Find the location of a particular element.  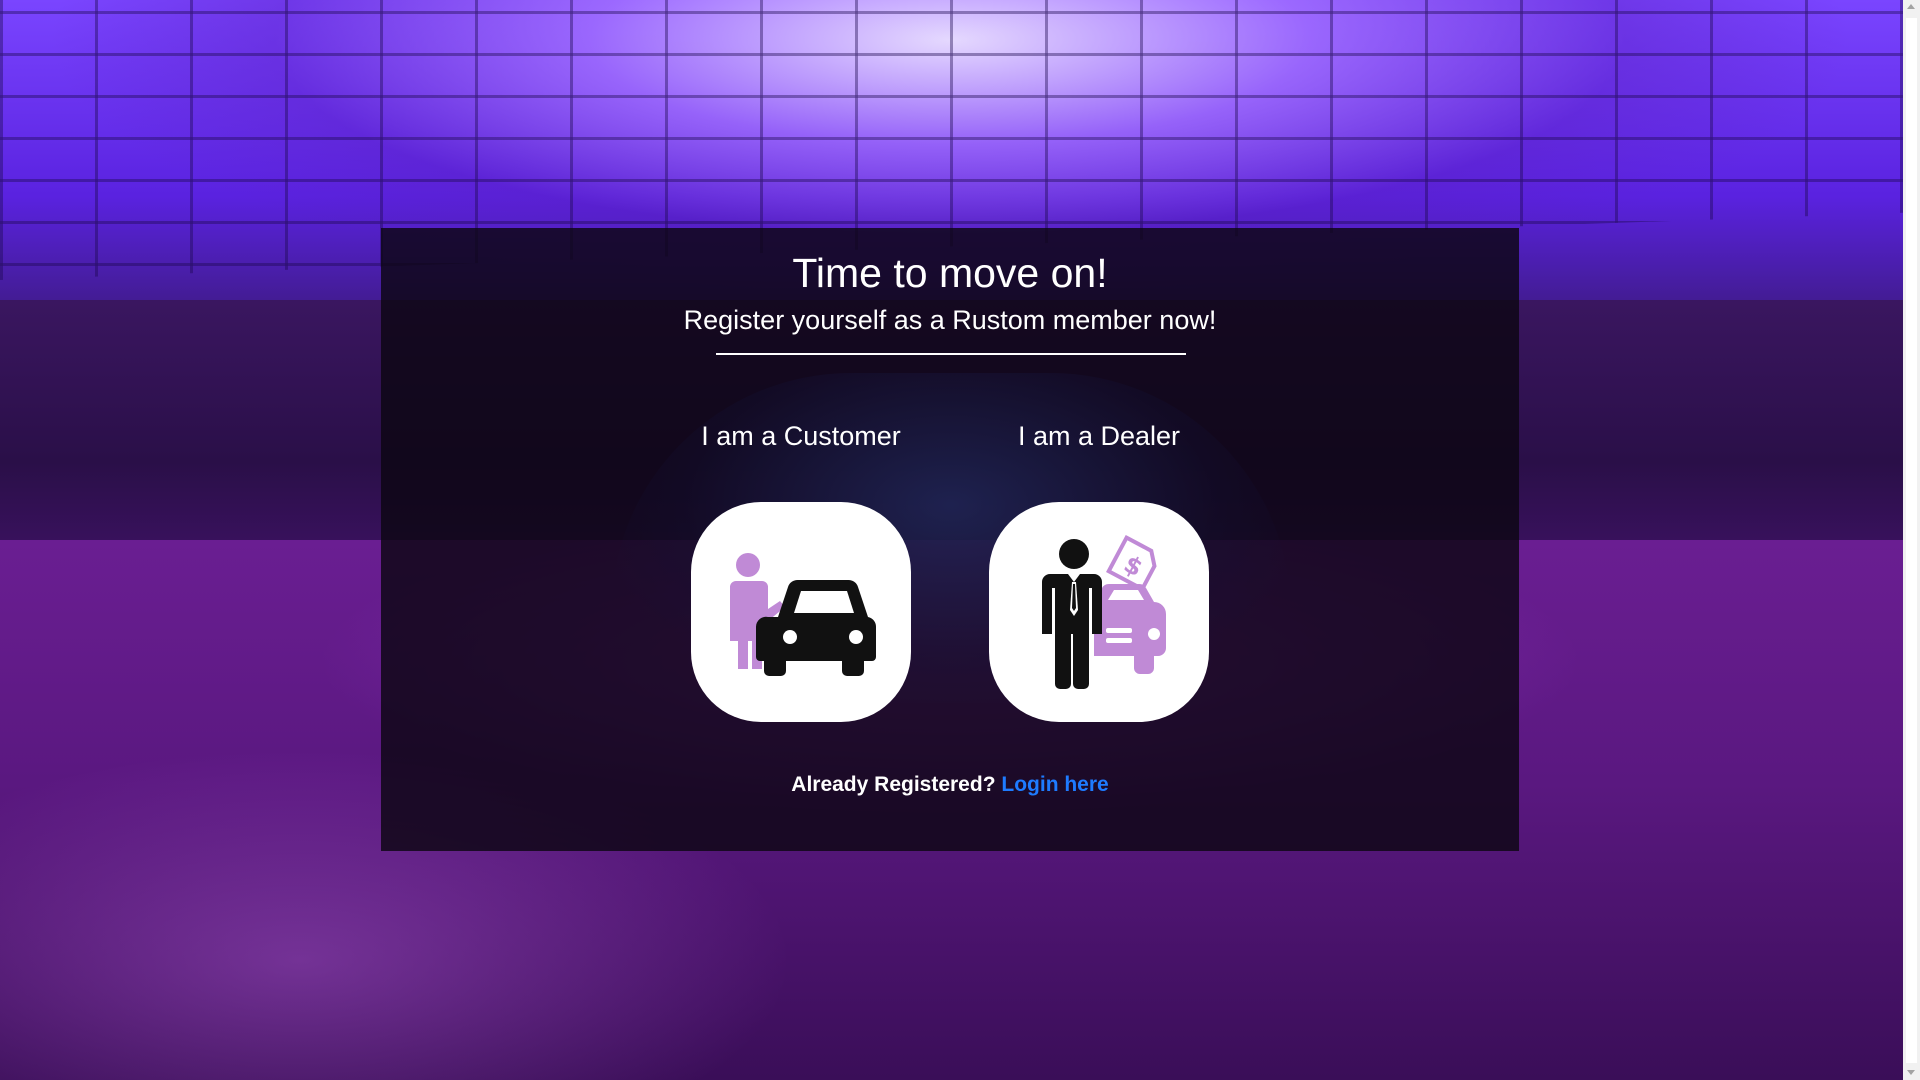

dealer-register-button: $ is located at coordinates (1099, 612).